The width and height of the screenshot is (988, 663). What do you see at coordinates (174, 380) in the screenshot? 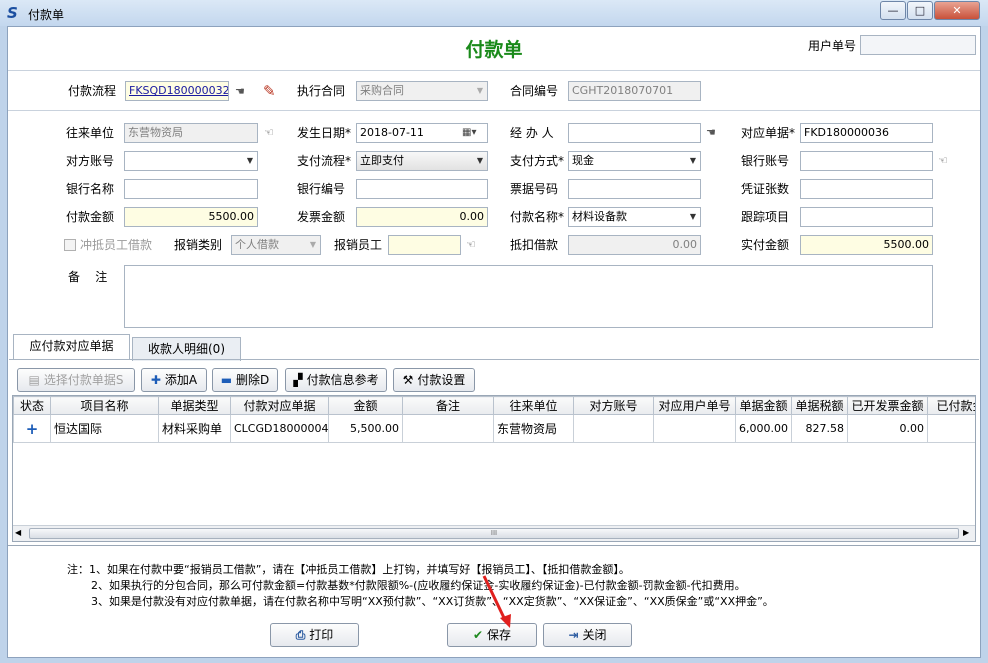
I see `add-button: ✚ 添加A` at bounding box center [174, 380].